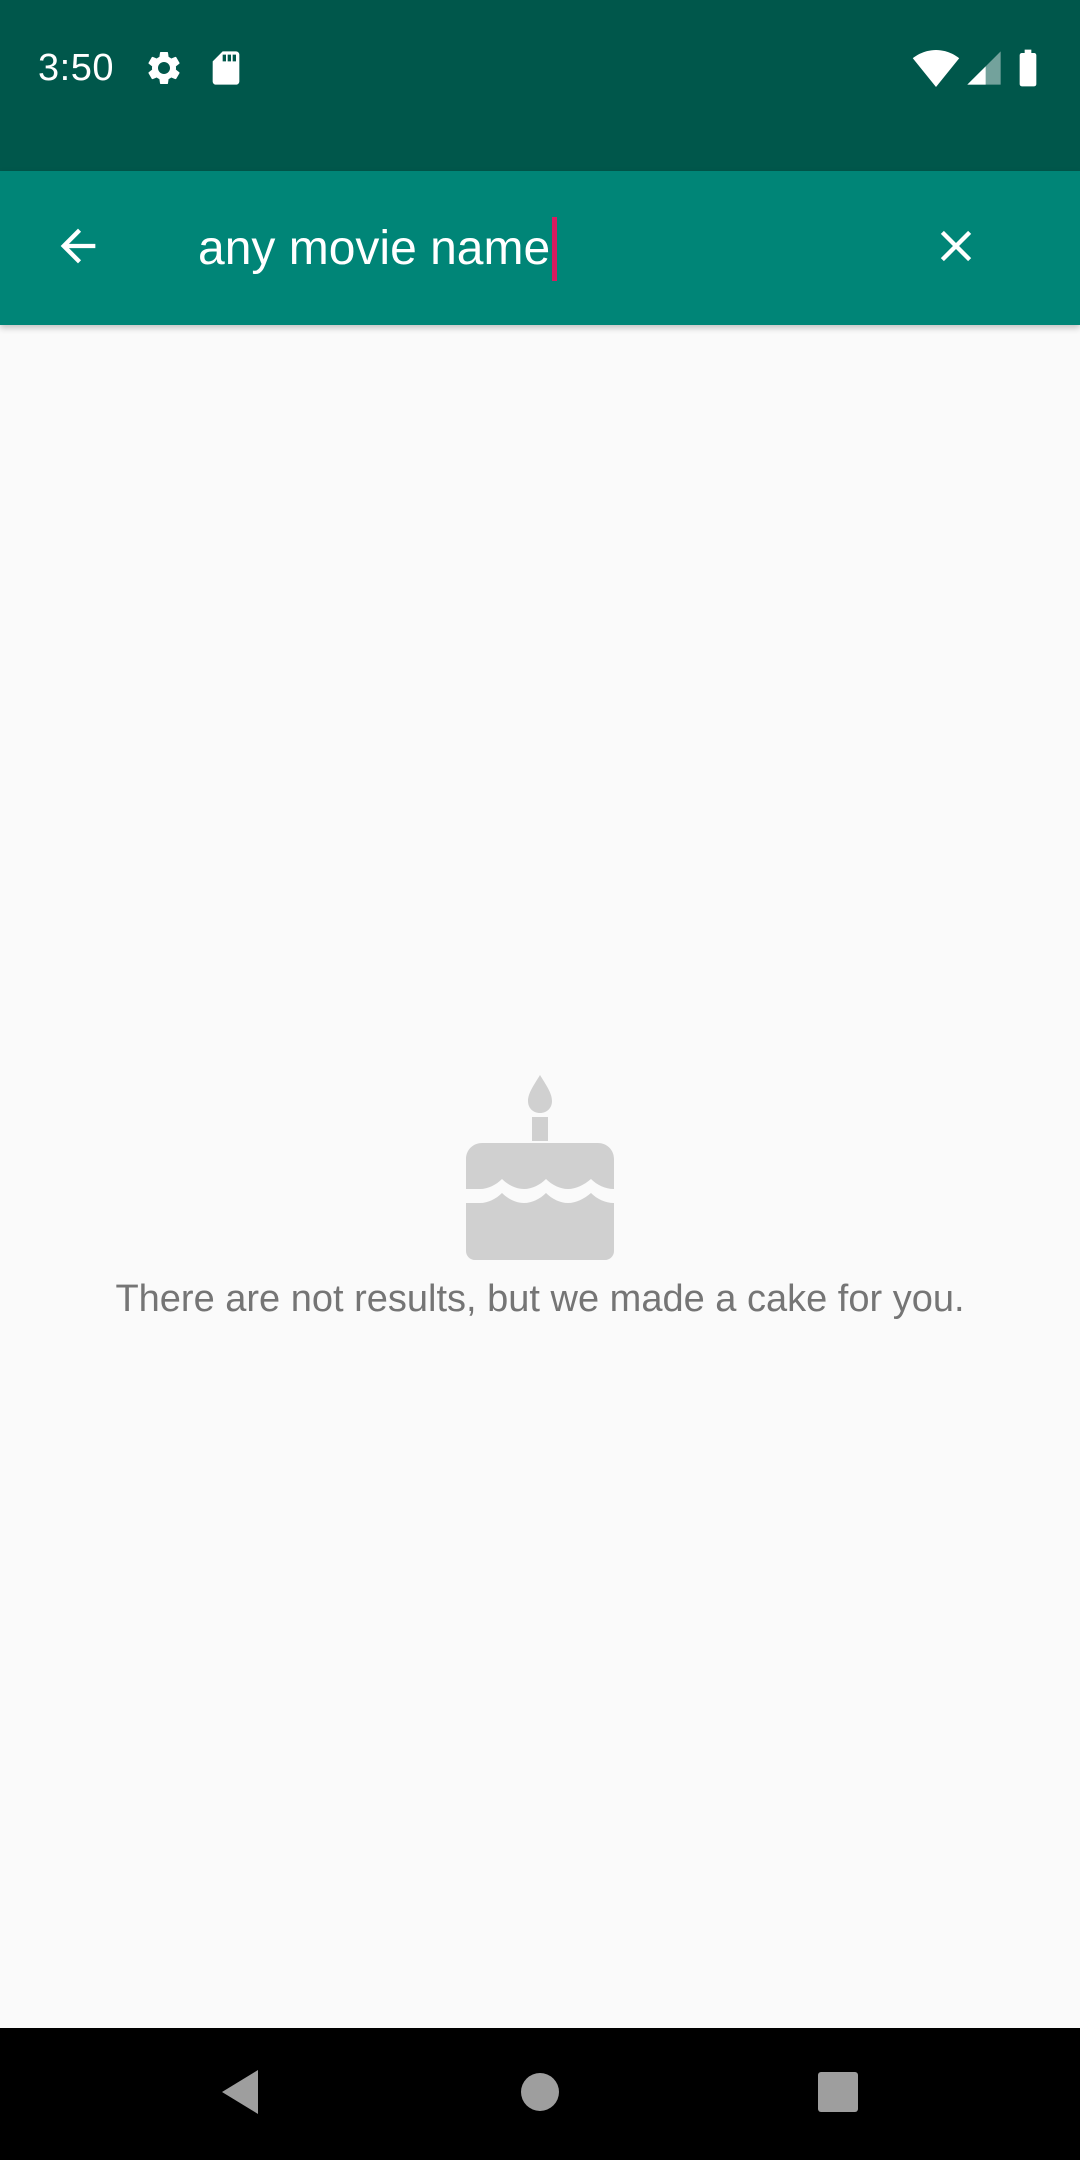  Describe the element at coordinates (540, 1168) in the screenshot. I see `cake-icon` at that location.